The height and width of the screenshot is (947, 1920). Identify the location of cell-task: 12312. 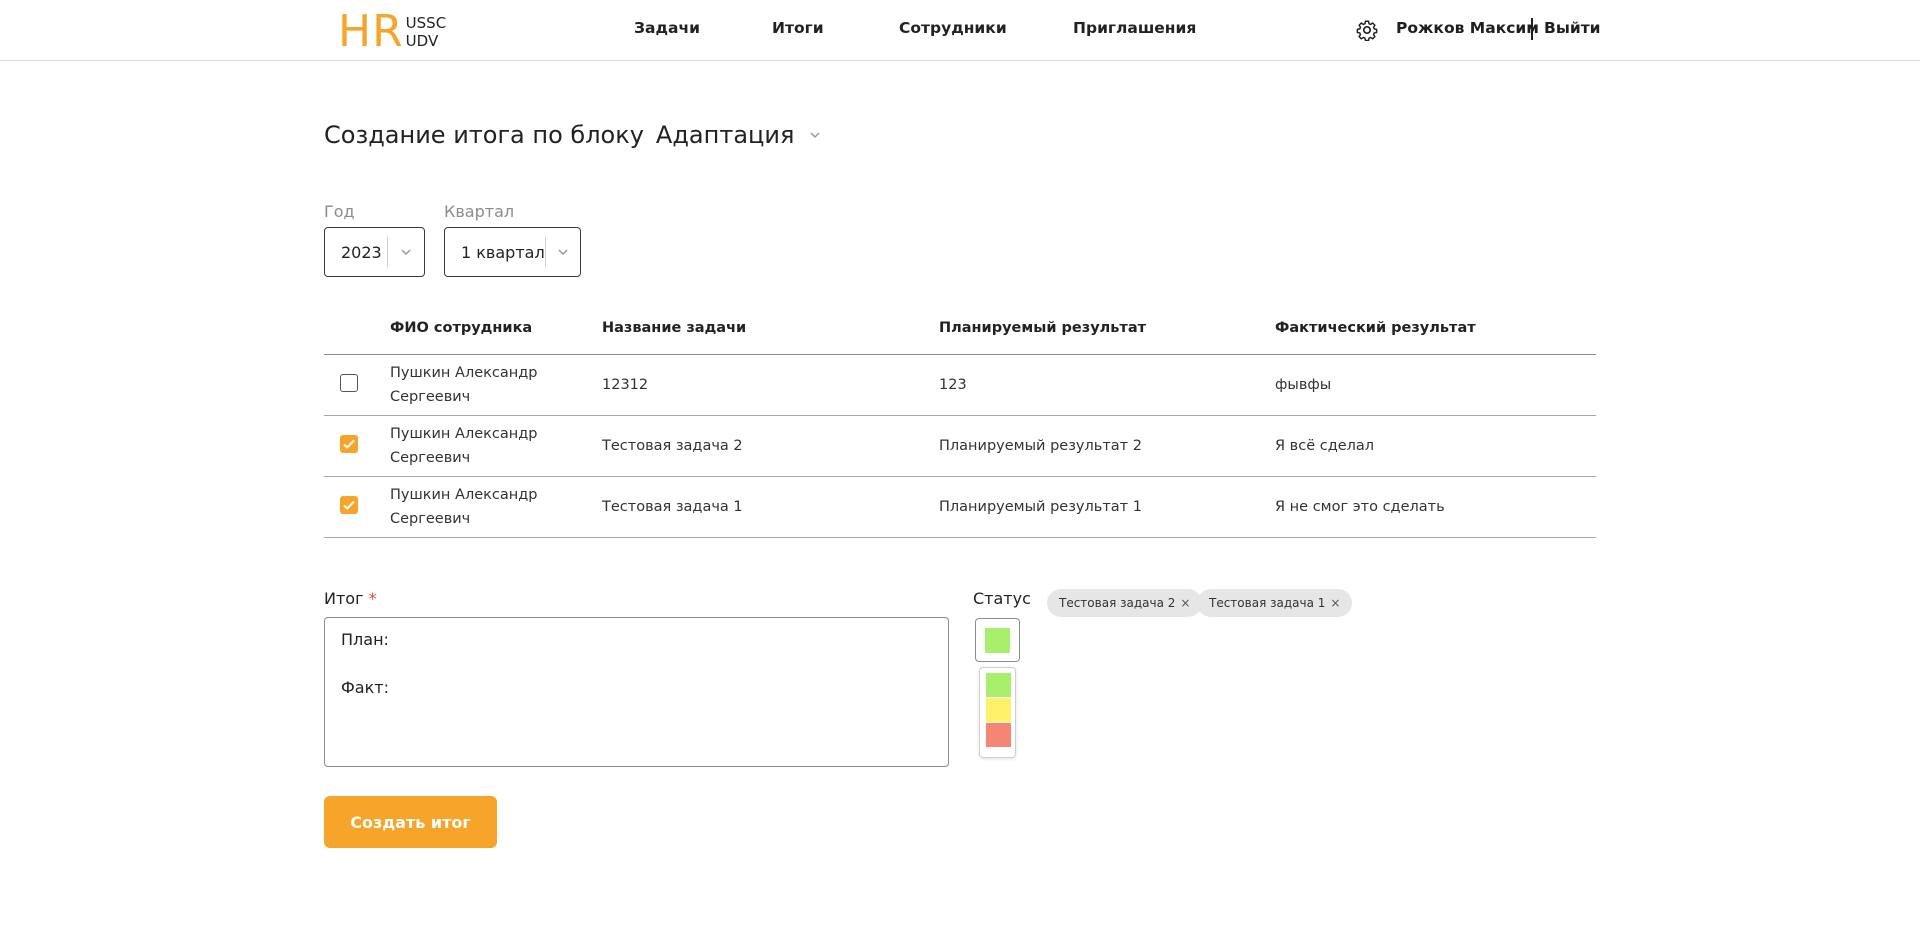
(625, 385).